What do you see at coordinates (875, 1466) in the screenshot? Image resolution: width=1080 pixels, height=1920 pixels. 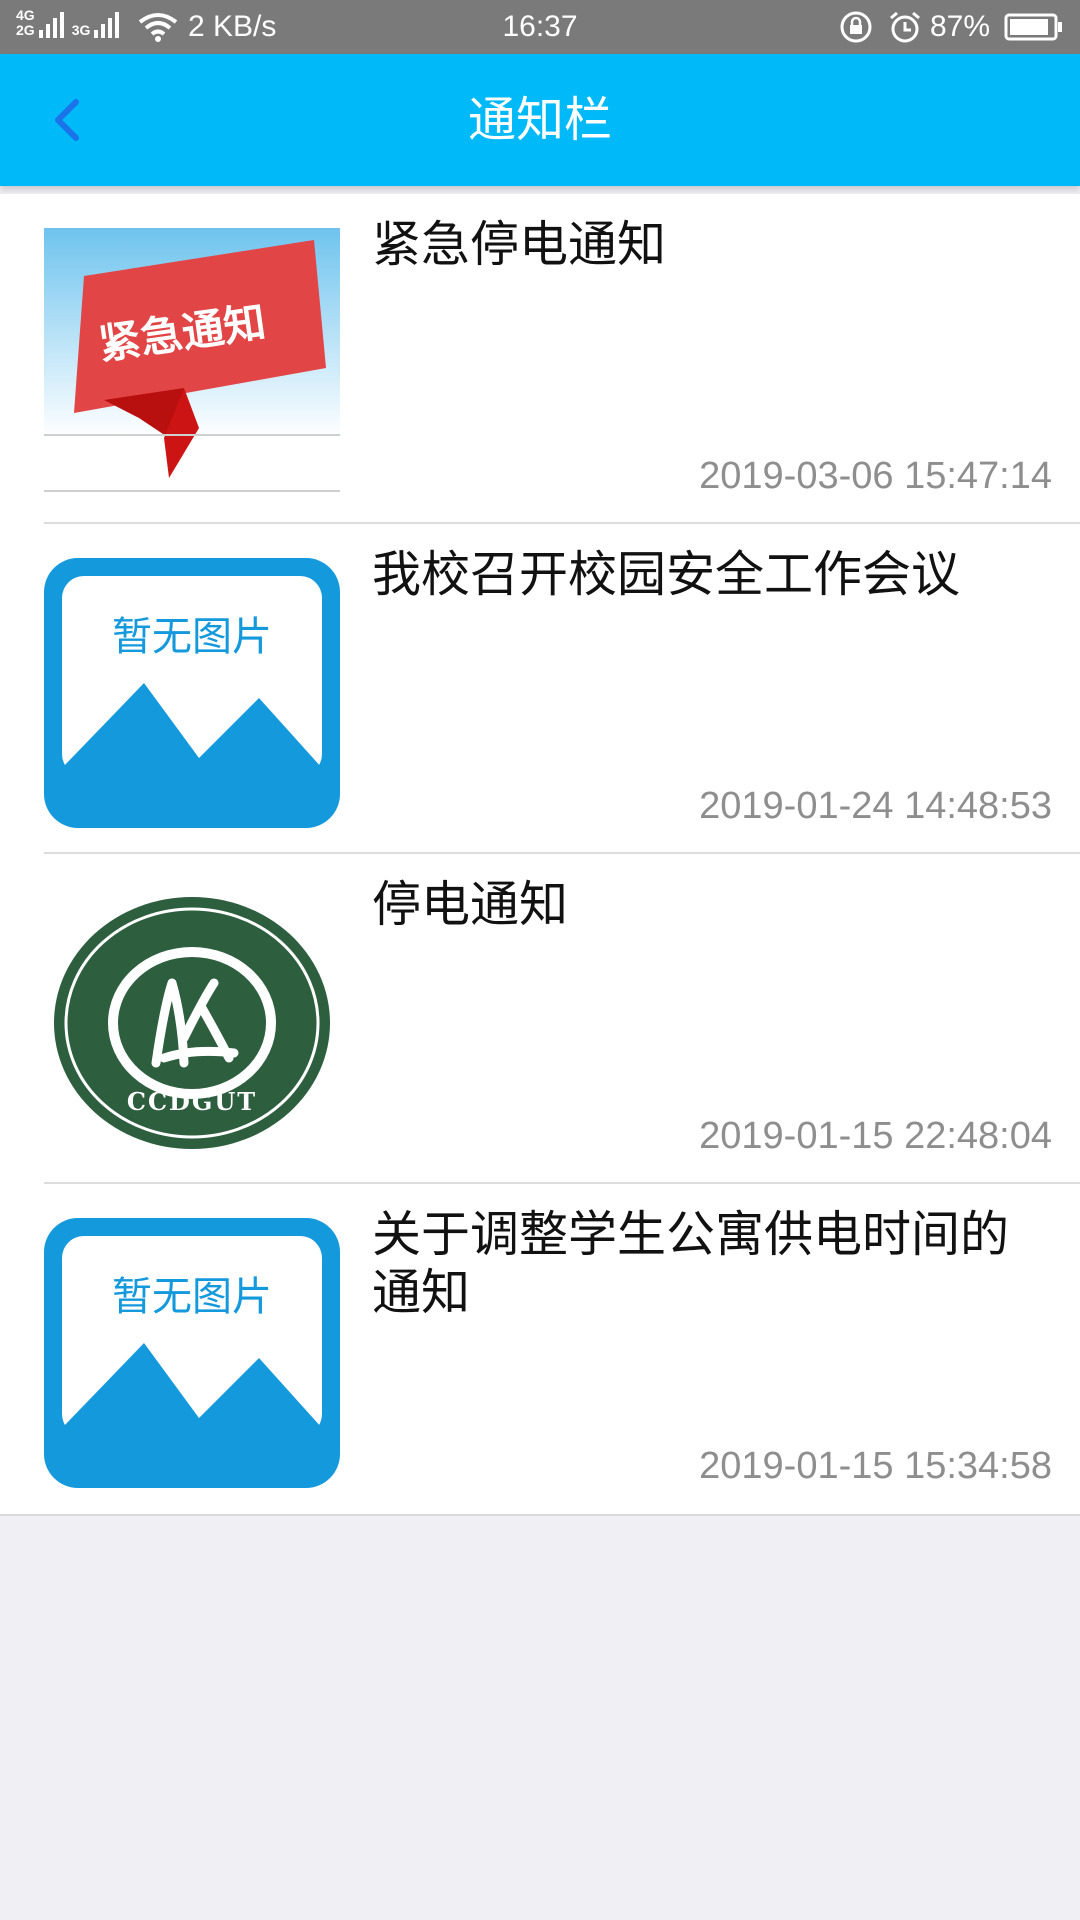 I see `notice-time: 2019-01-15 15:34:58` at bounding box center [875, 1466].